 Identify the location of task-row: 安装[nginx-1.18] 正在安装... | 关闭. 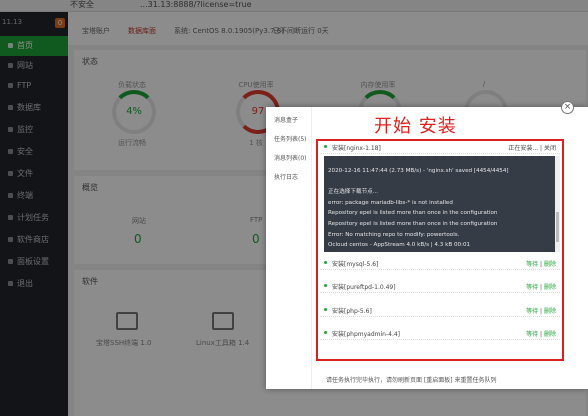
(440, 148).